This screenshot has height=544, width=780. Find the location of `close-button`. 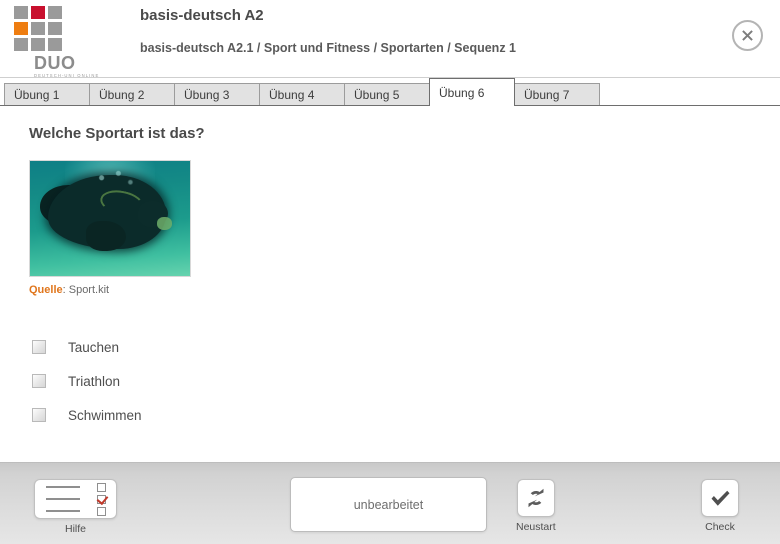

close-button is located at coordinates (747, 35).